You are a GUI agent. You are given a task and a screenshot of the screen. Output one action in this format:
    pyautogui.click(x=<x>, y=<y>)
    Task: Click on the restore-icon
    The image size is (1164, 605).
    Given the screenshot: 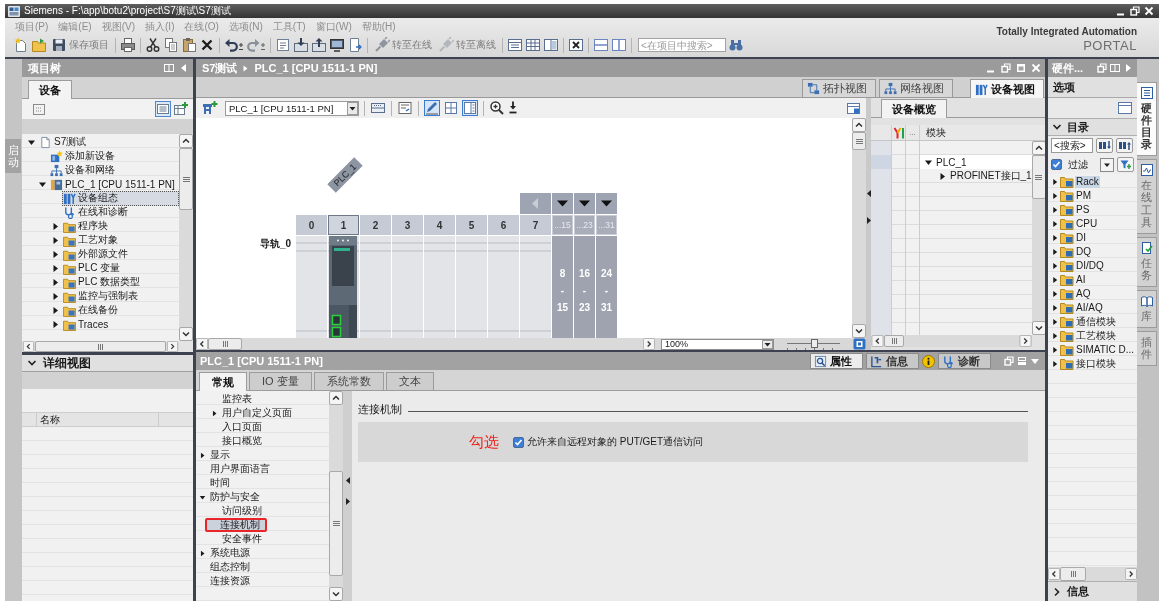 What is the action you would take?
    pyautogui.click(x=1135, y=11)
    